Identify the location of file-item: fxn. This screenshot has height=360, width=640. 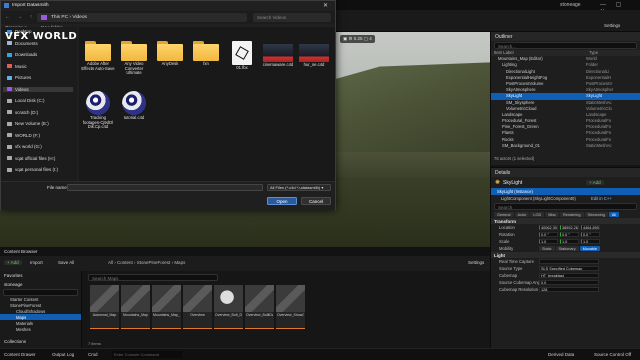
(206, 54).